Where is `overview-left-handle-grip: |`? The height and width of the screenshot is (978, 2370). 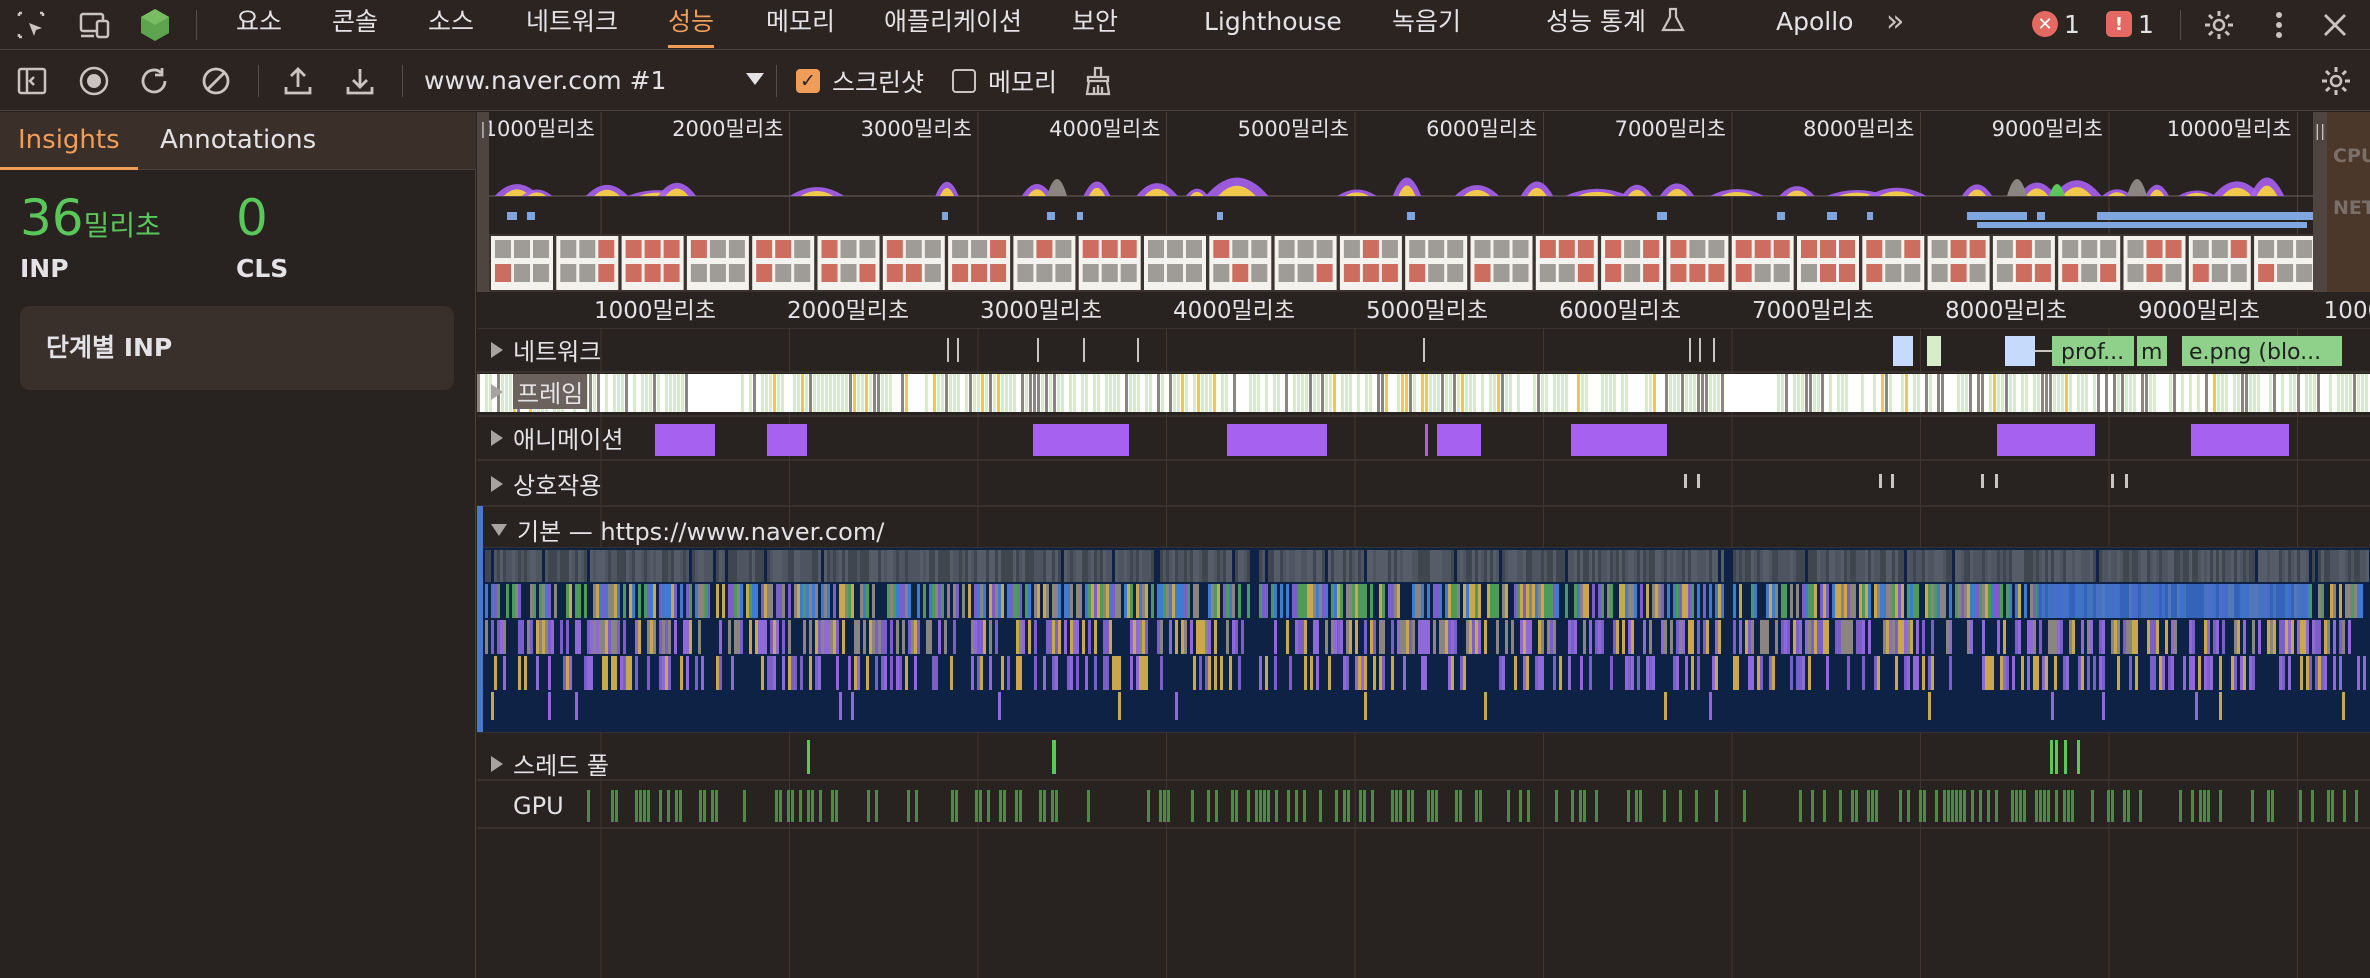 overview-left-handle-grip: | is located at coordinates (482, 128).